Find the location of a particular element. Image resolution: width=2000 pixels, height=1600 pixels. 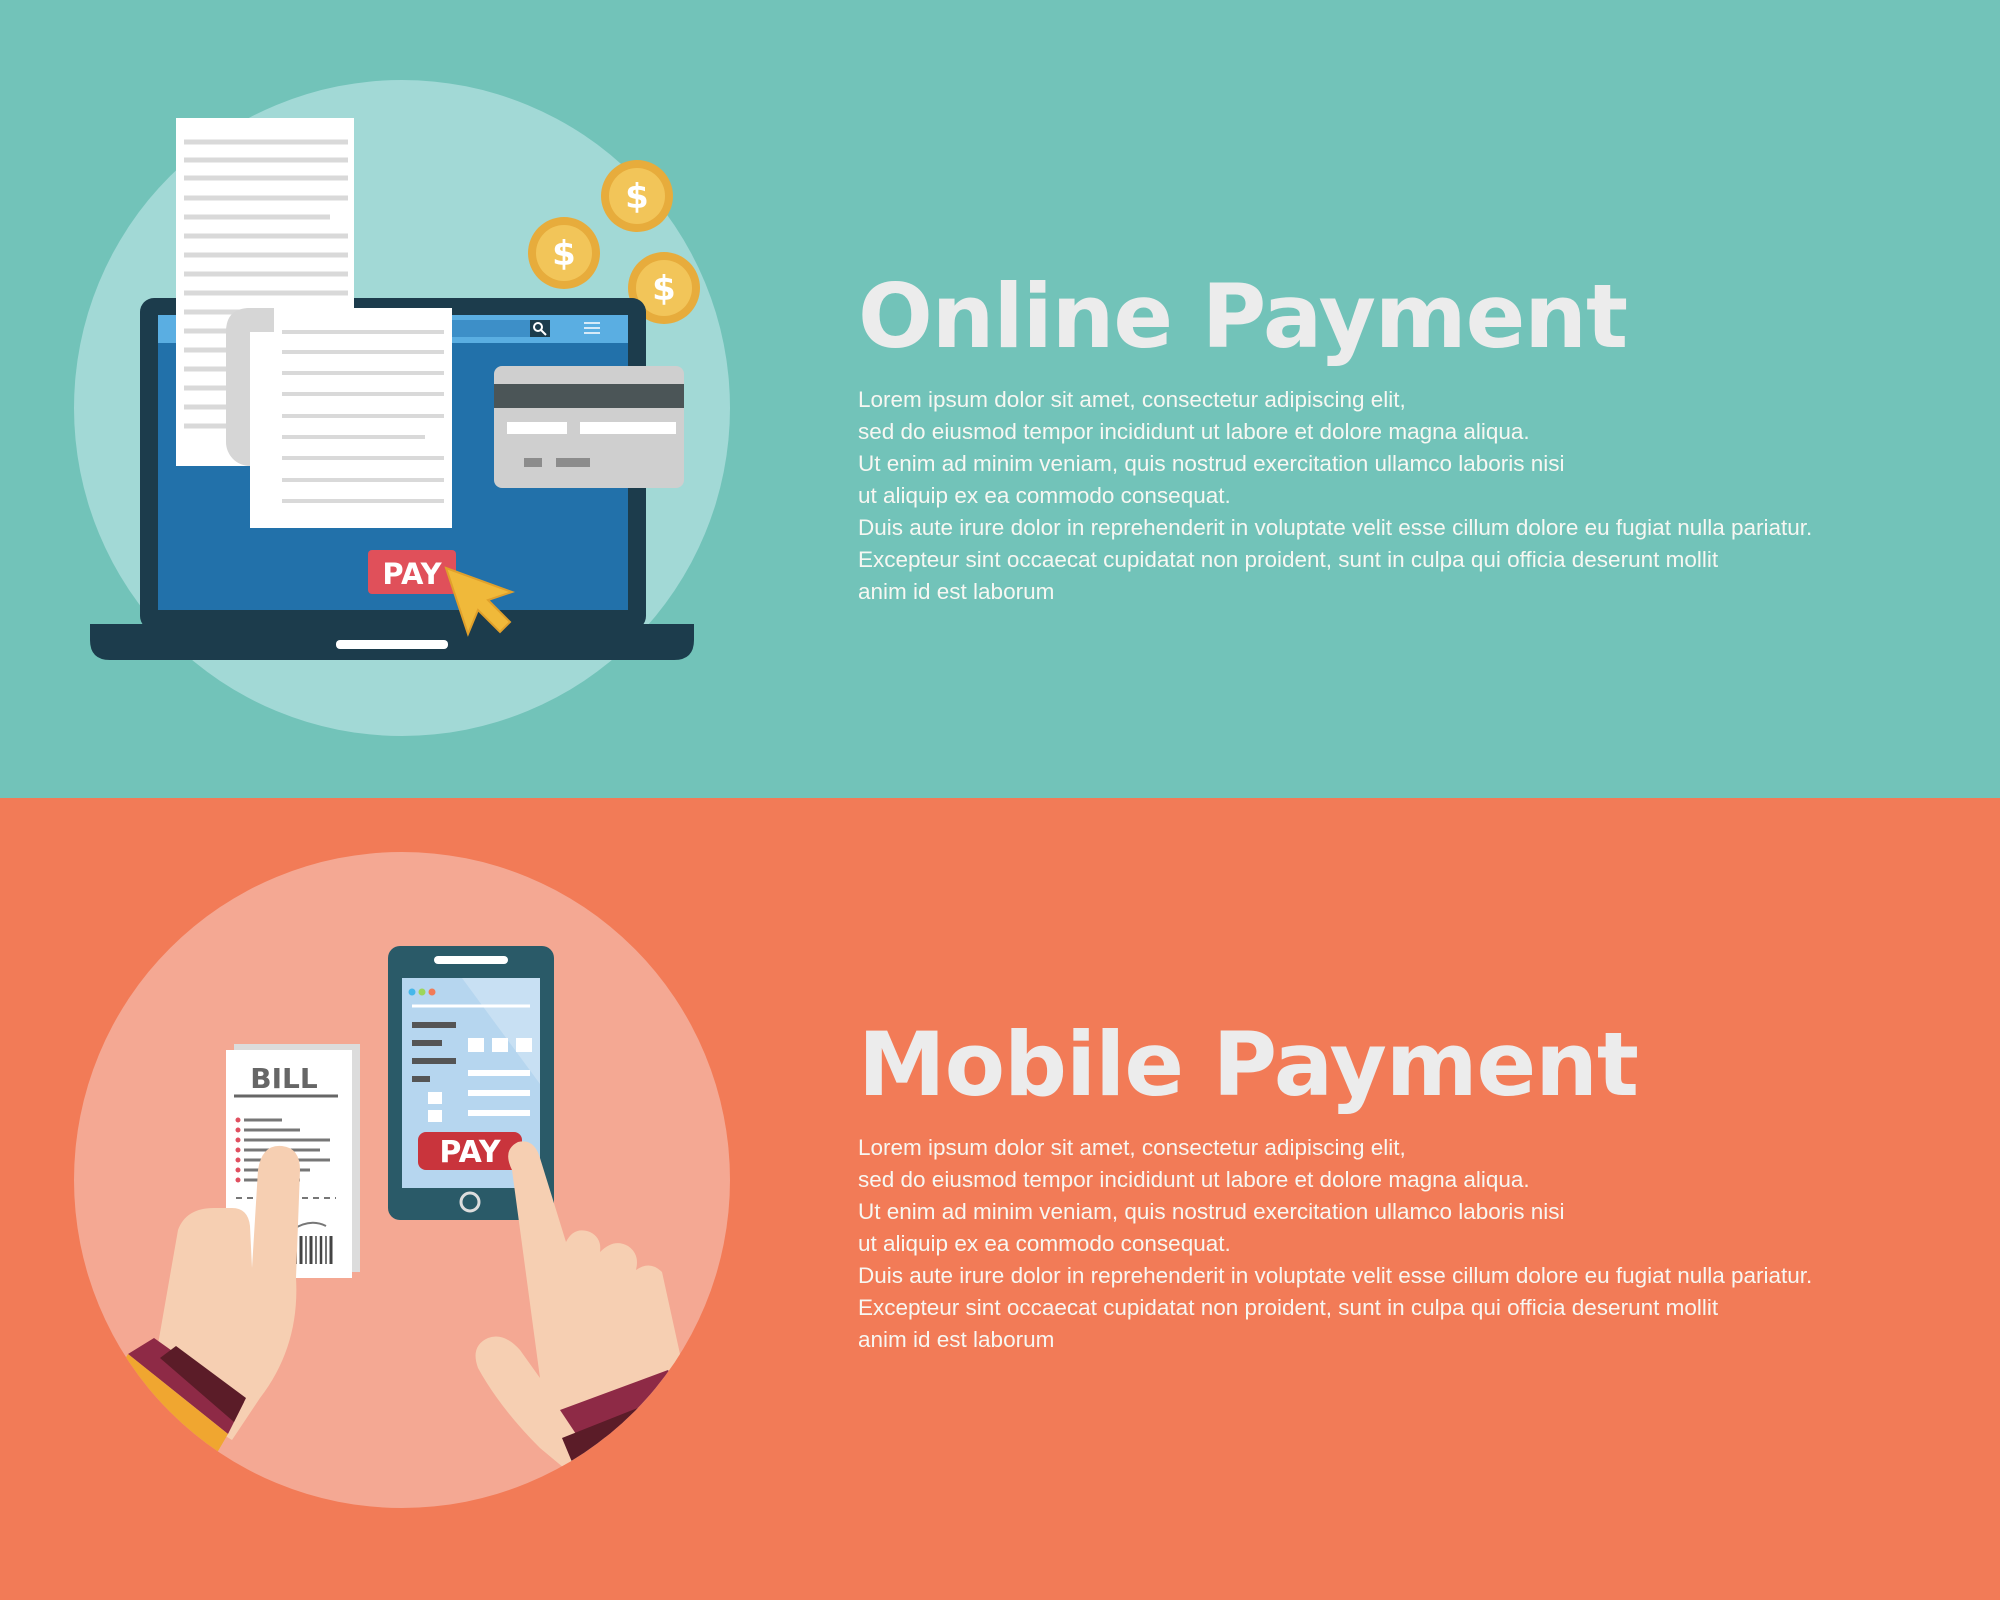

search-icon is located at coordinates (540, 328).